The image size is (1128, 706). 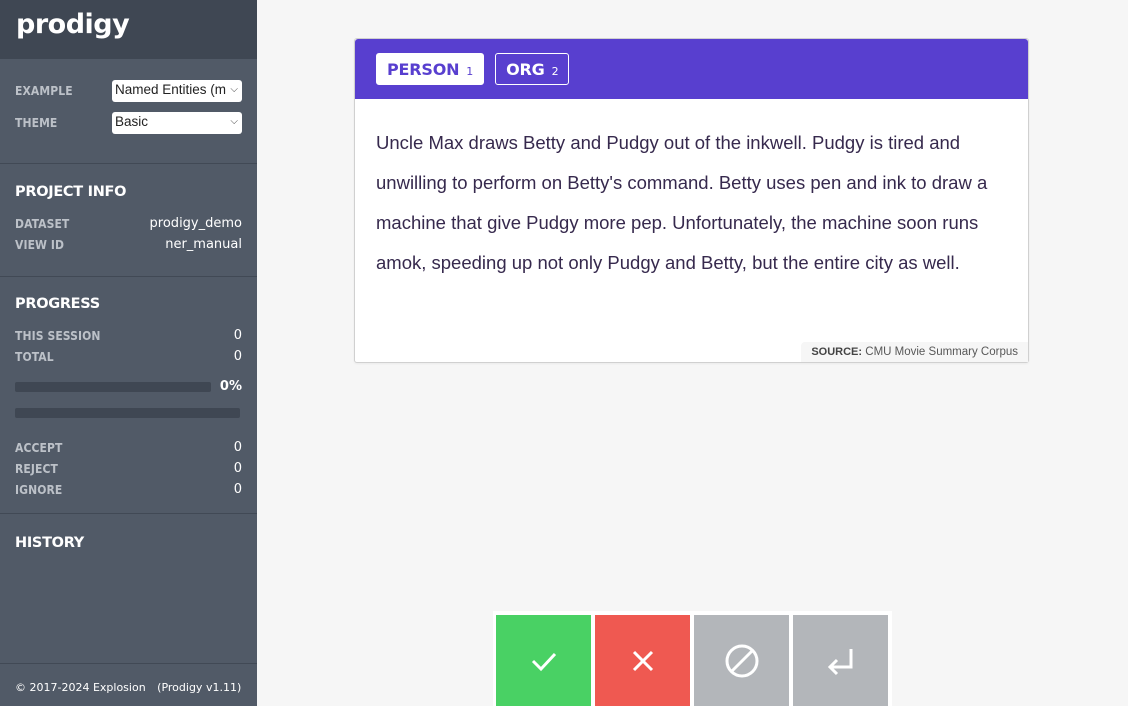 I want to click on accept-value: 0, so click(x=237, y=447).